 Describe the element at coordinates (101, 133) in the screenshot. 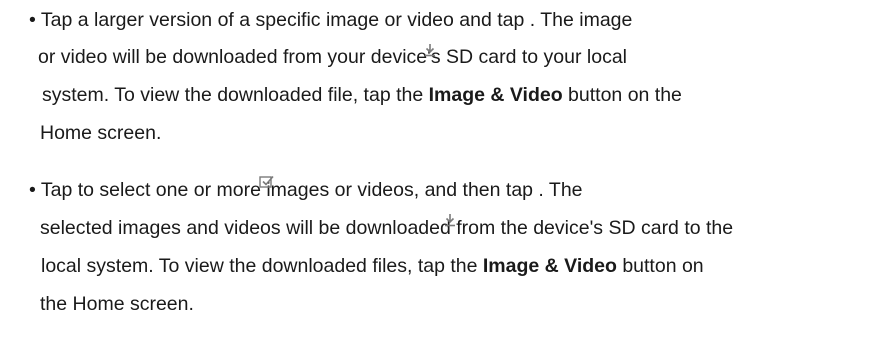

I see `instruction-1-line-4: Home screen.` at that location.